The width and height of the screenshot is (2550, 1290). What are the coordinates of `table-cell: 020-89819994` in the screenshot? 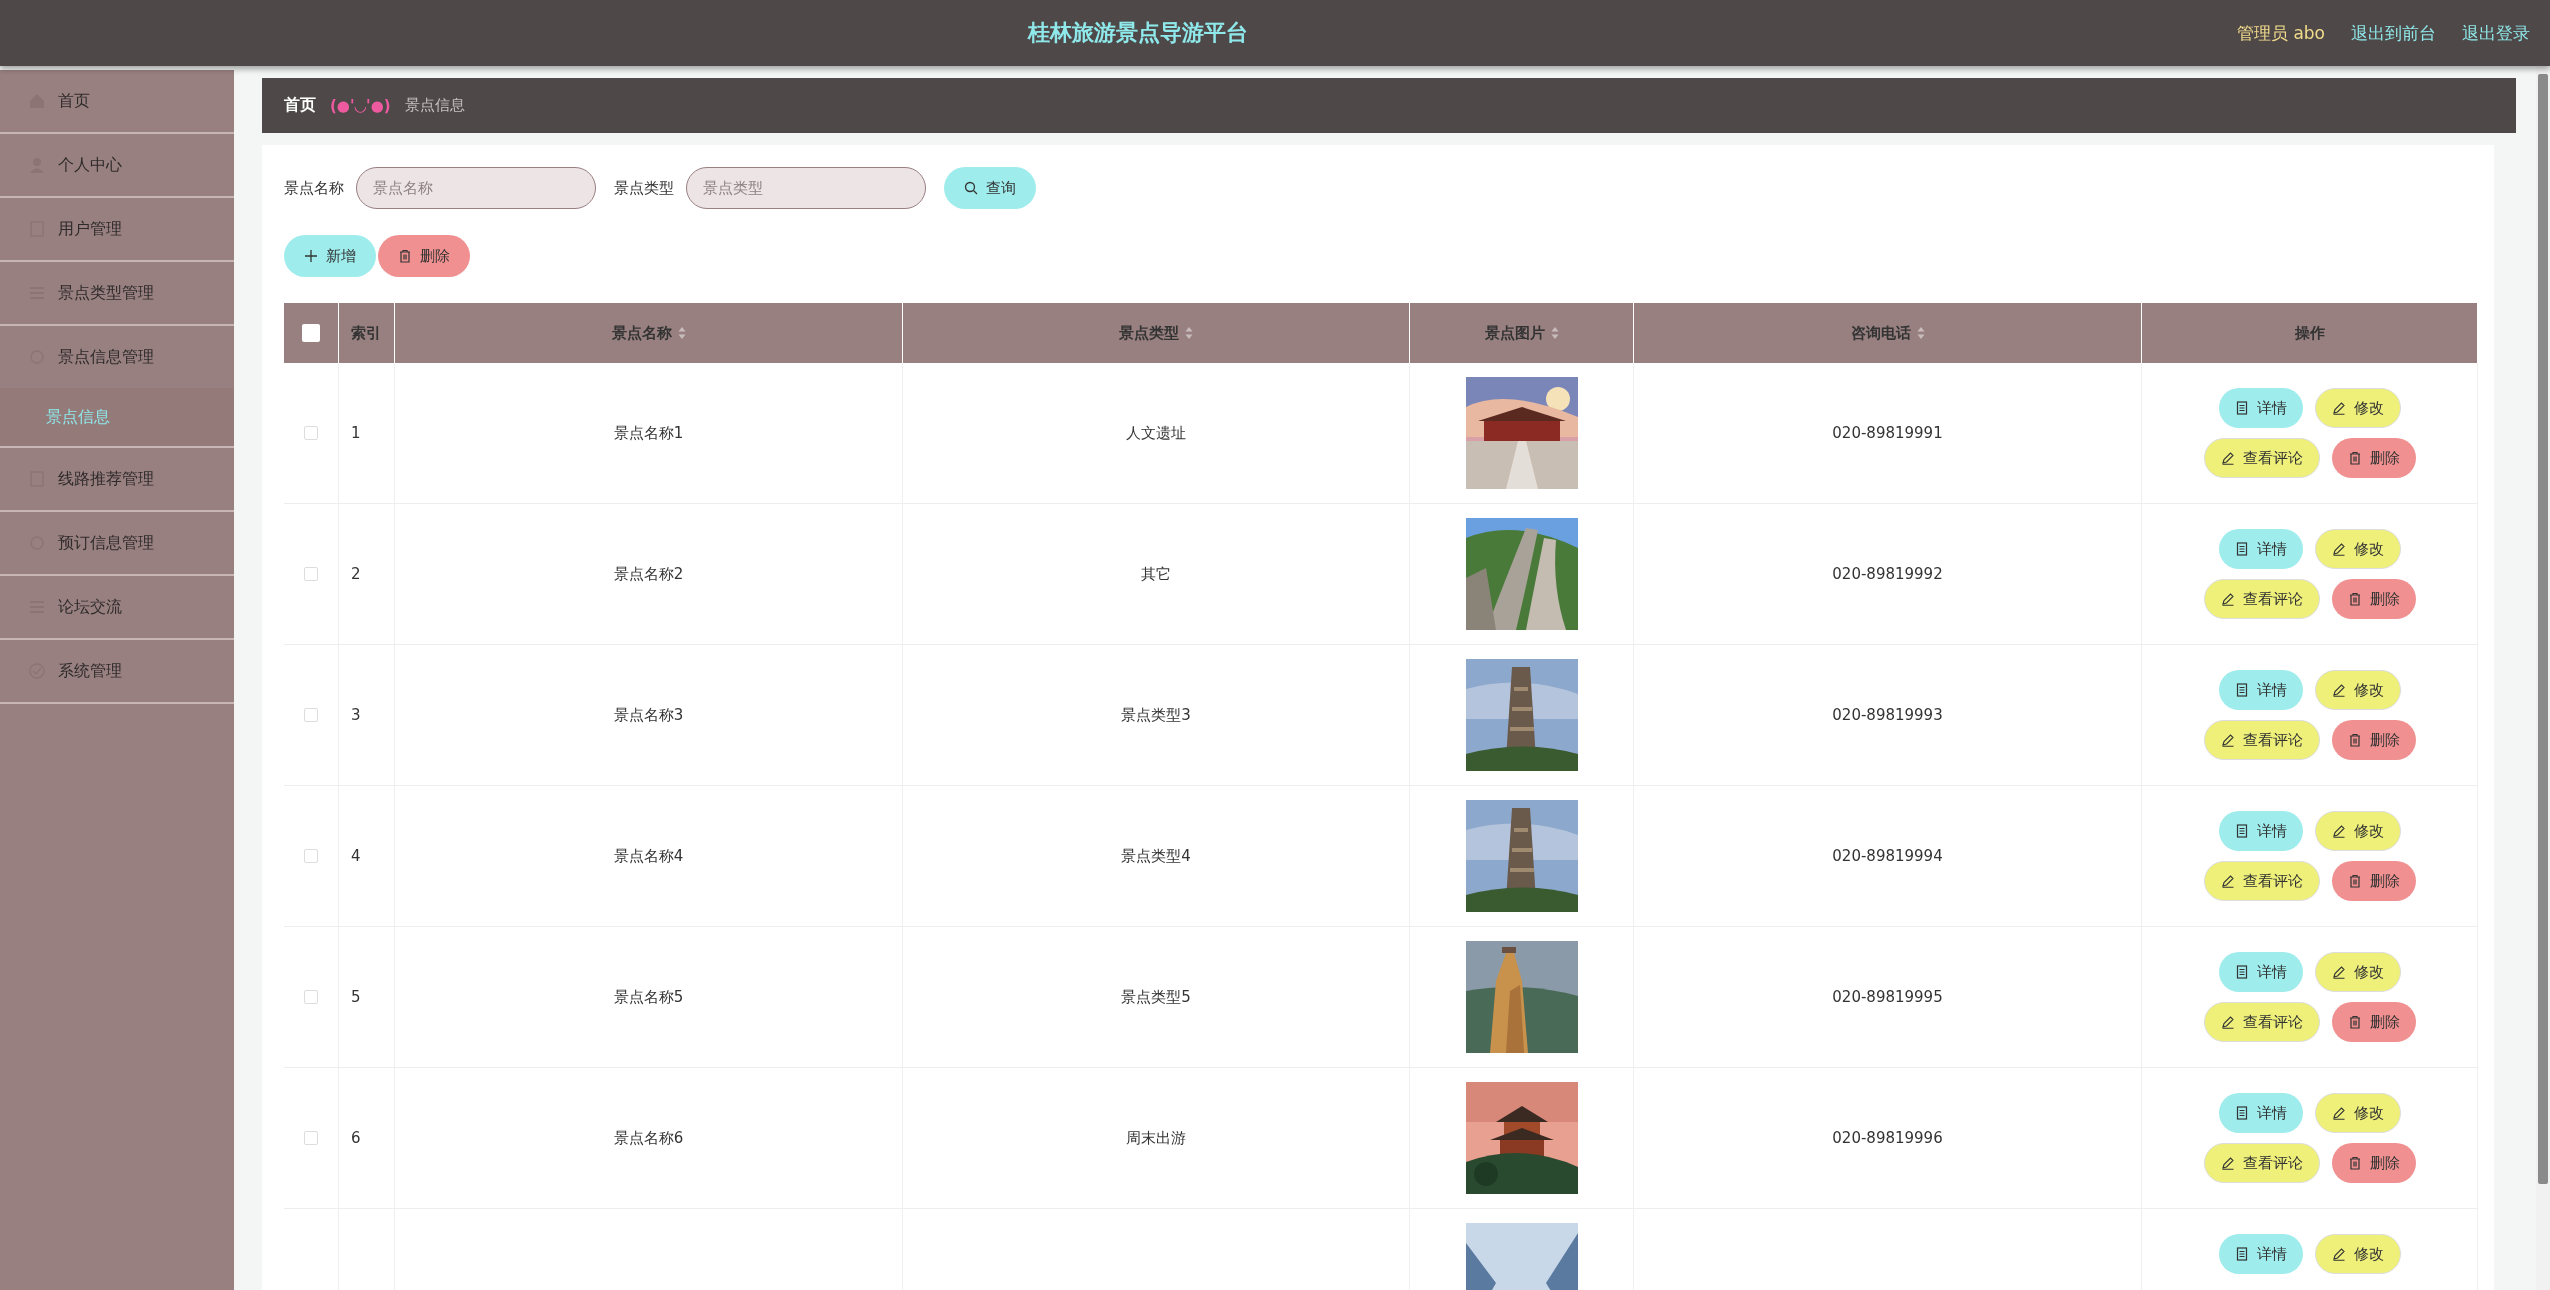 It's located at (1888, 856).